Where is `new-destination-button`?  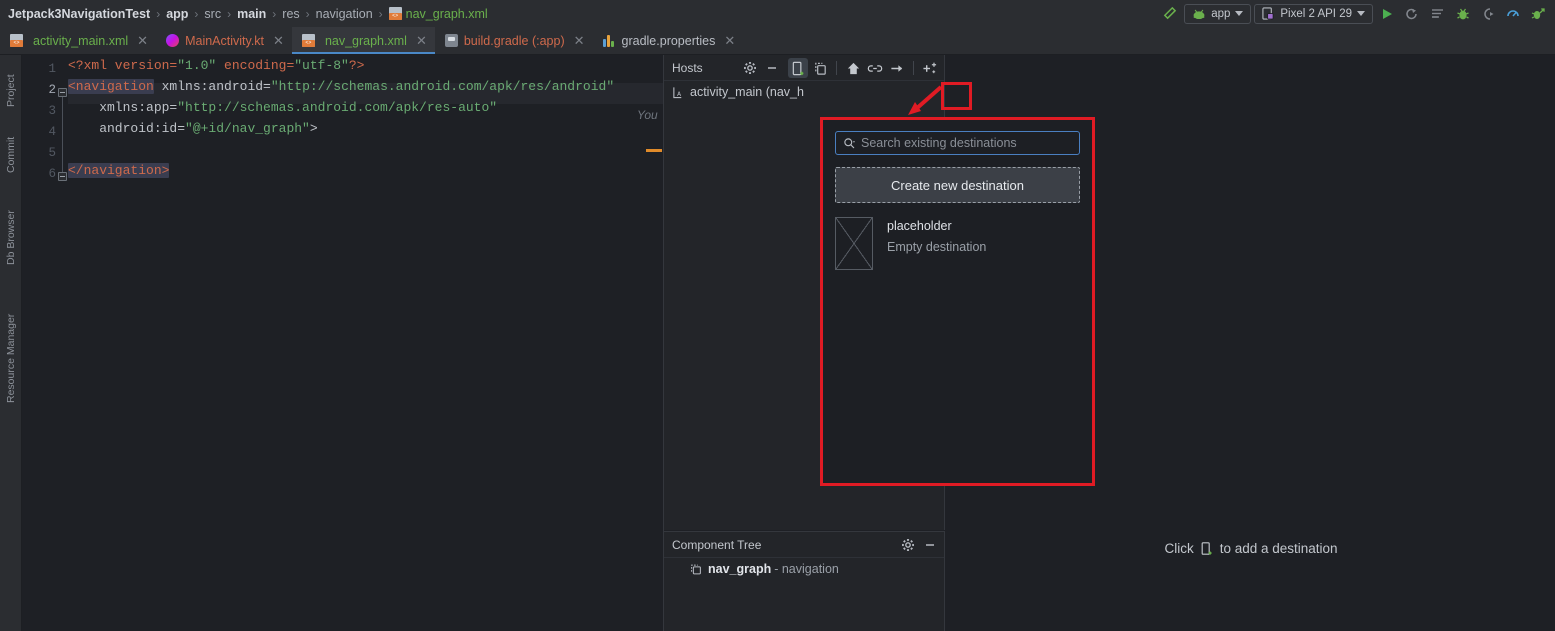 new-destination-button is located at coordinates (798, 68).